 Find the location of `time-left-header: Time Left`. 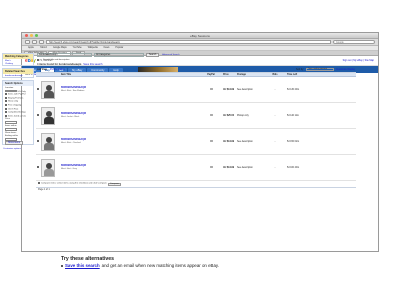

time-left-header: Time Left is located at coordinates (302, 75).